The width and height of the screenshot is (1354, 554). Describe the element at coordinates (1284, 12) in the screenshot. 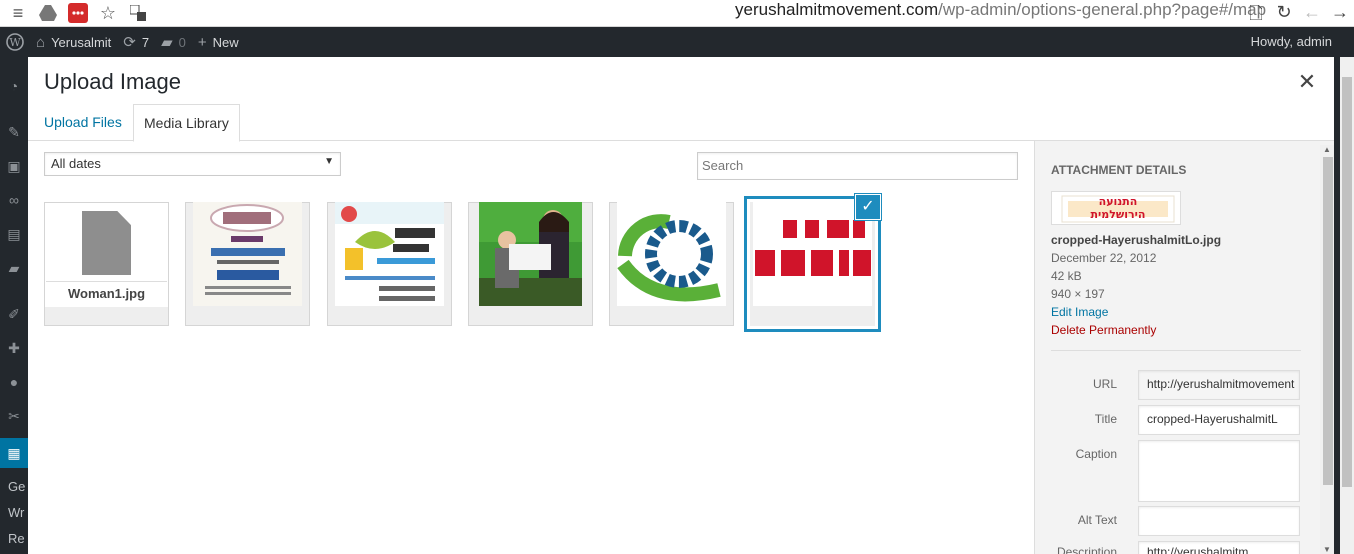

I see `reload-icon: ↻` at that location.